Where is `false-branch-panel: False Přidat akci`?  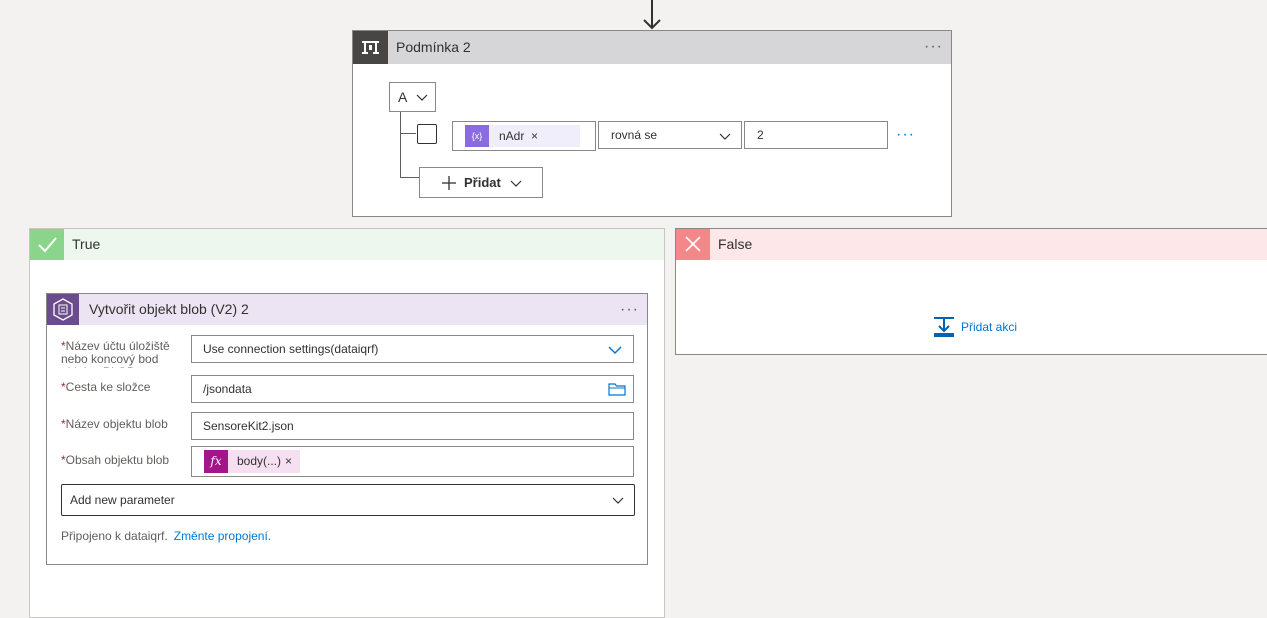
false-branch-panel: False Přidat akci is located at coordinates (971, 291).